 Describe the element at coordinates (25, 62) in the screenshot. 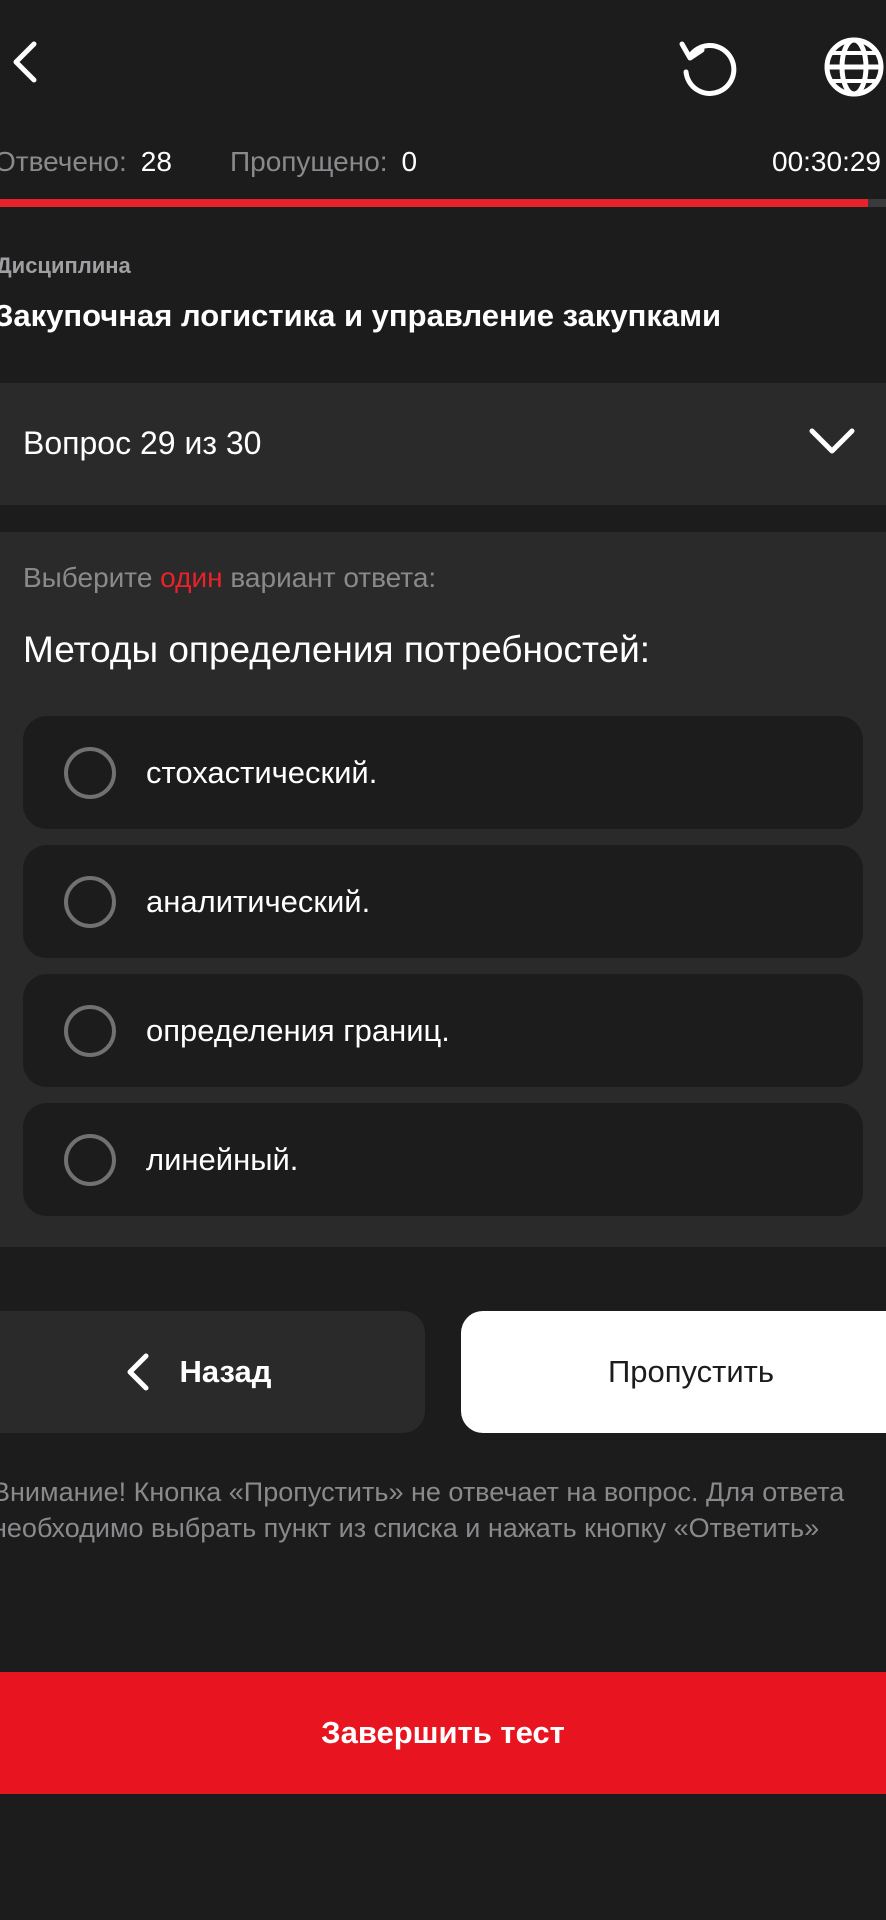

I see `back-icon` at that location.